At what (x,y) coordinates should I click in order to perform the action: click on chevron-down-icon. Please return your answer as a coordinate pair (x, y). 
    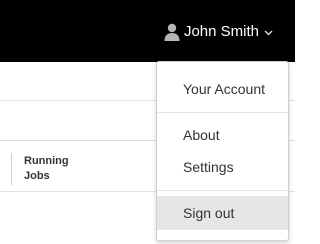
    Looking at the image, I should click on (268, 33).